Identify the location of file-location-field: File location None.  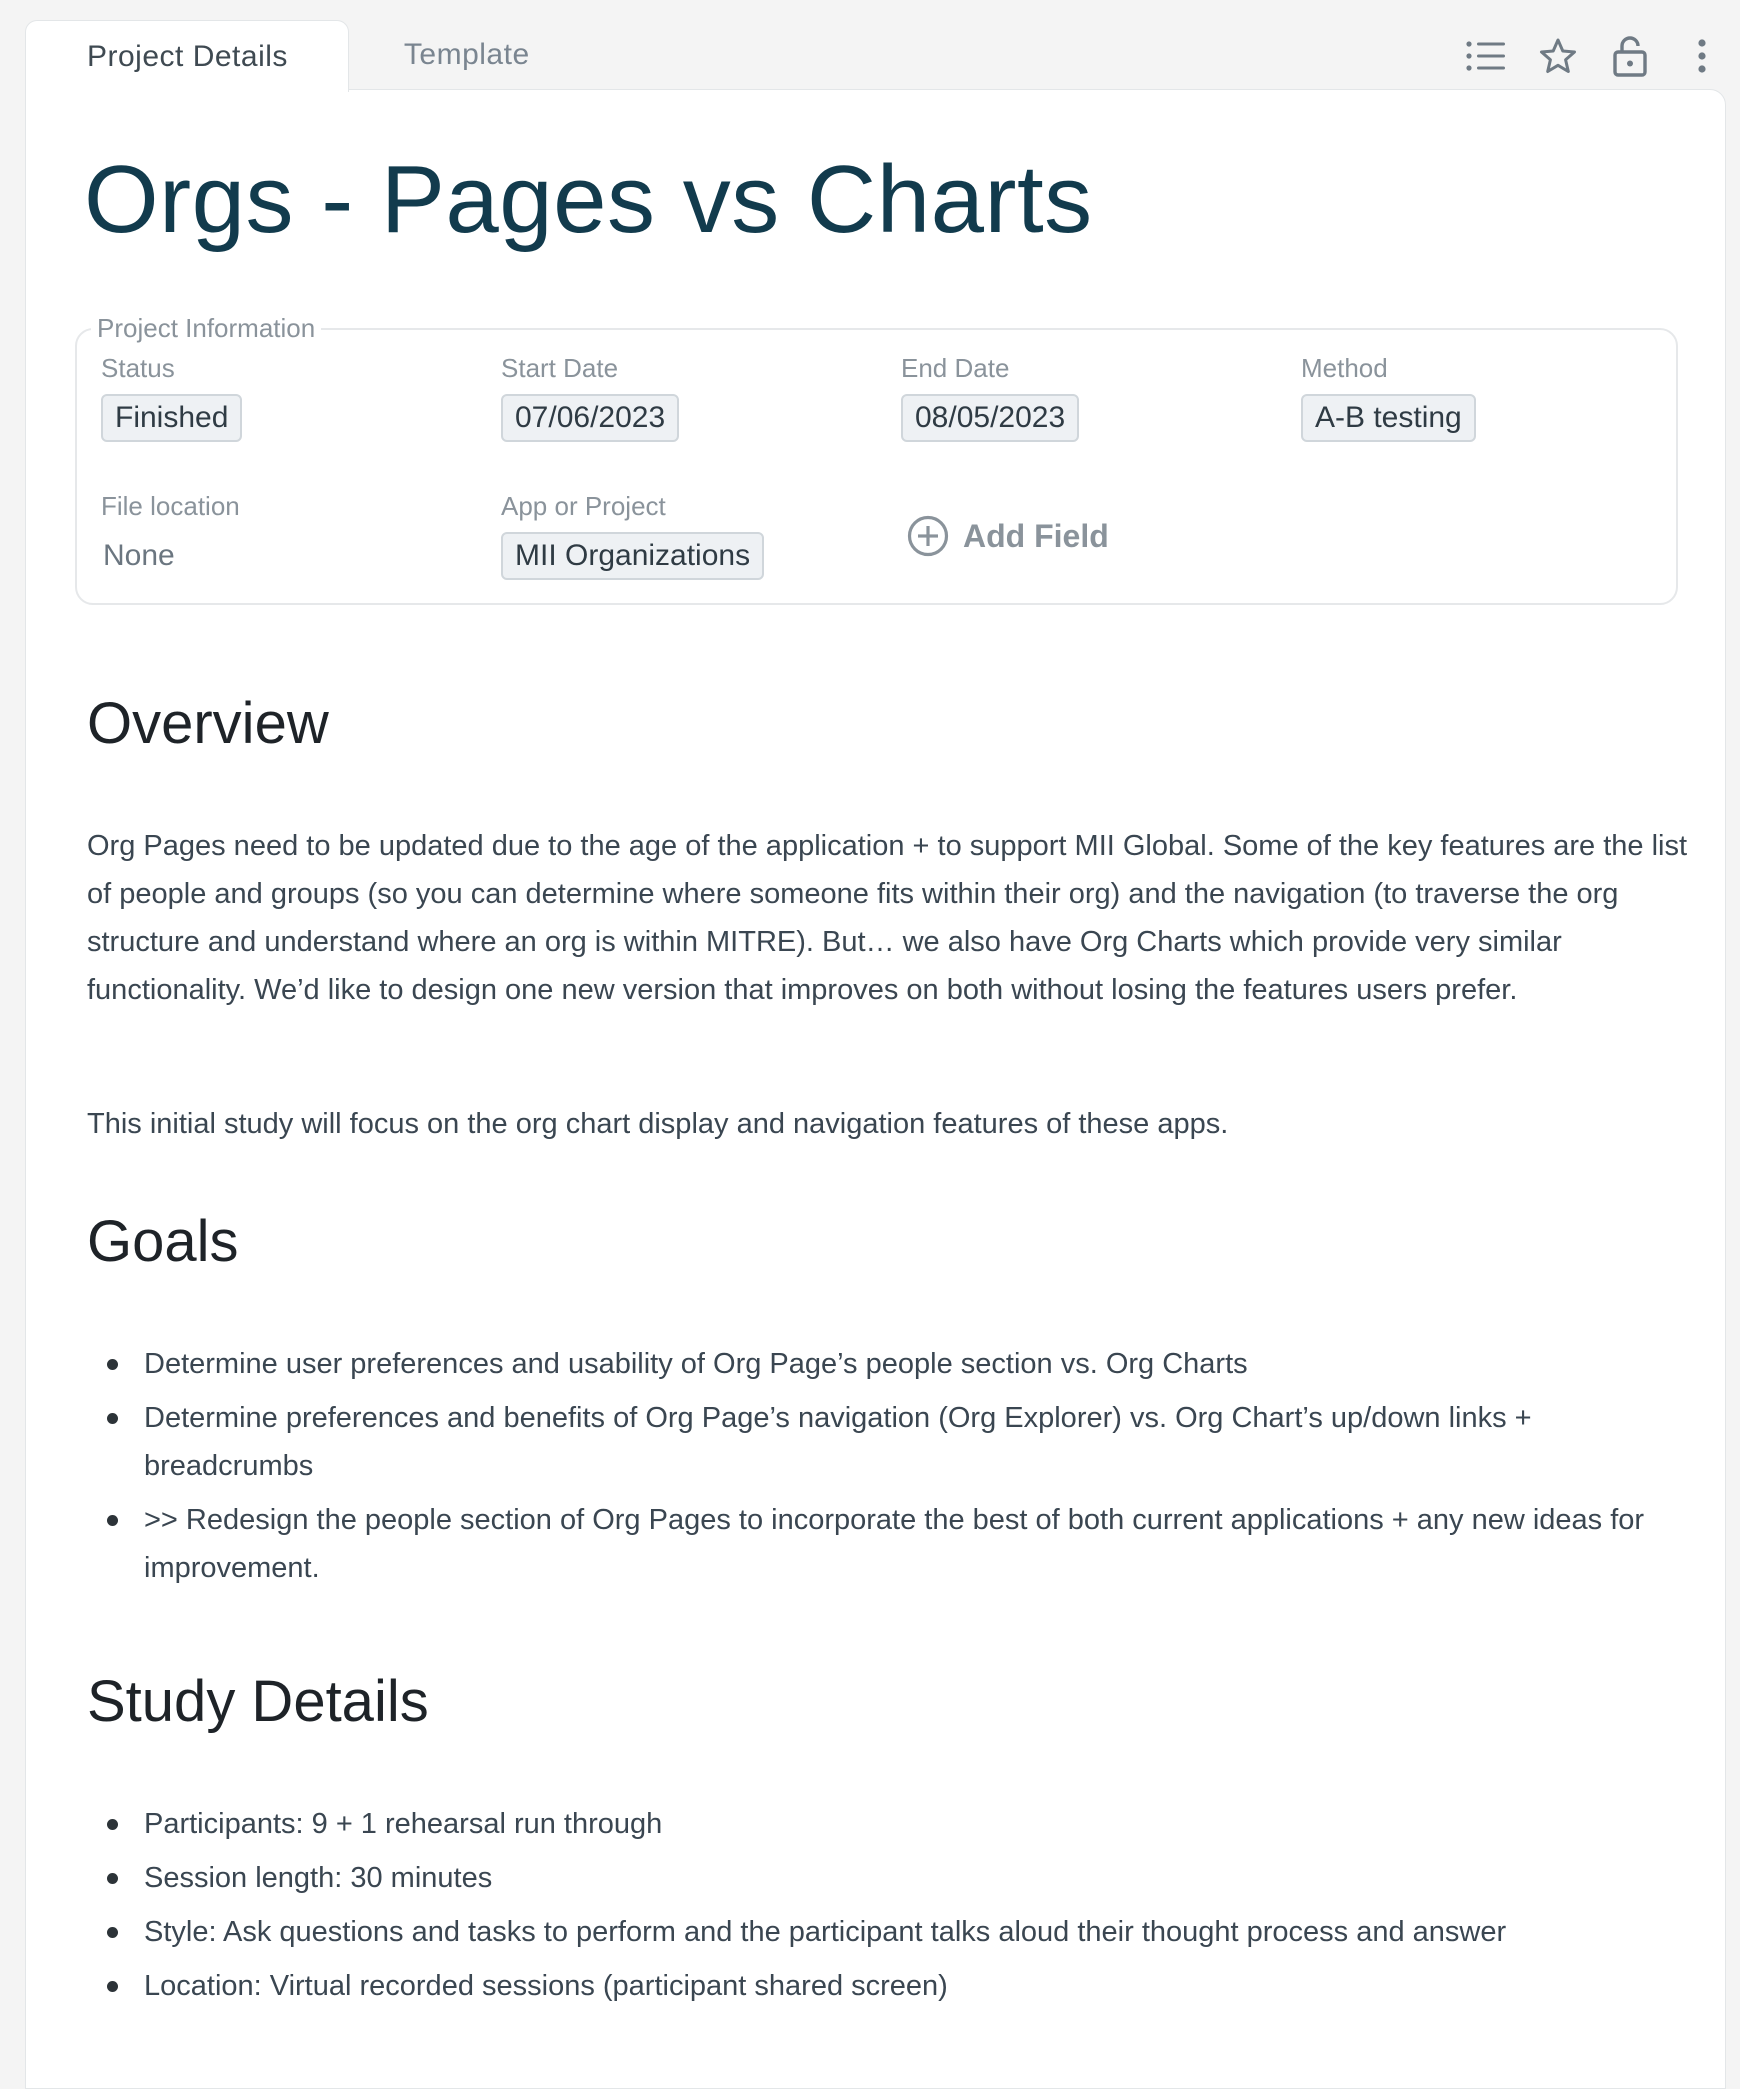
(170, 534).